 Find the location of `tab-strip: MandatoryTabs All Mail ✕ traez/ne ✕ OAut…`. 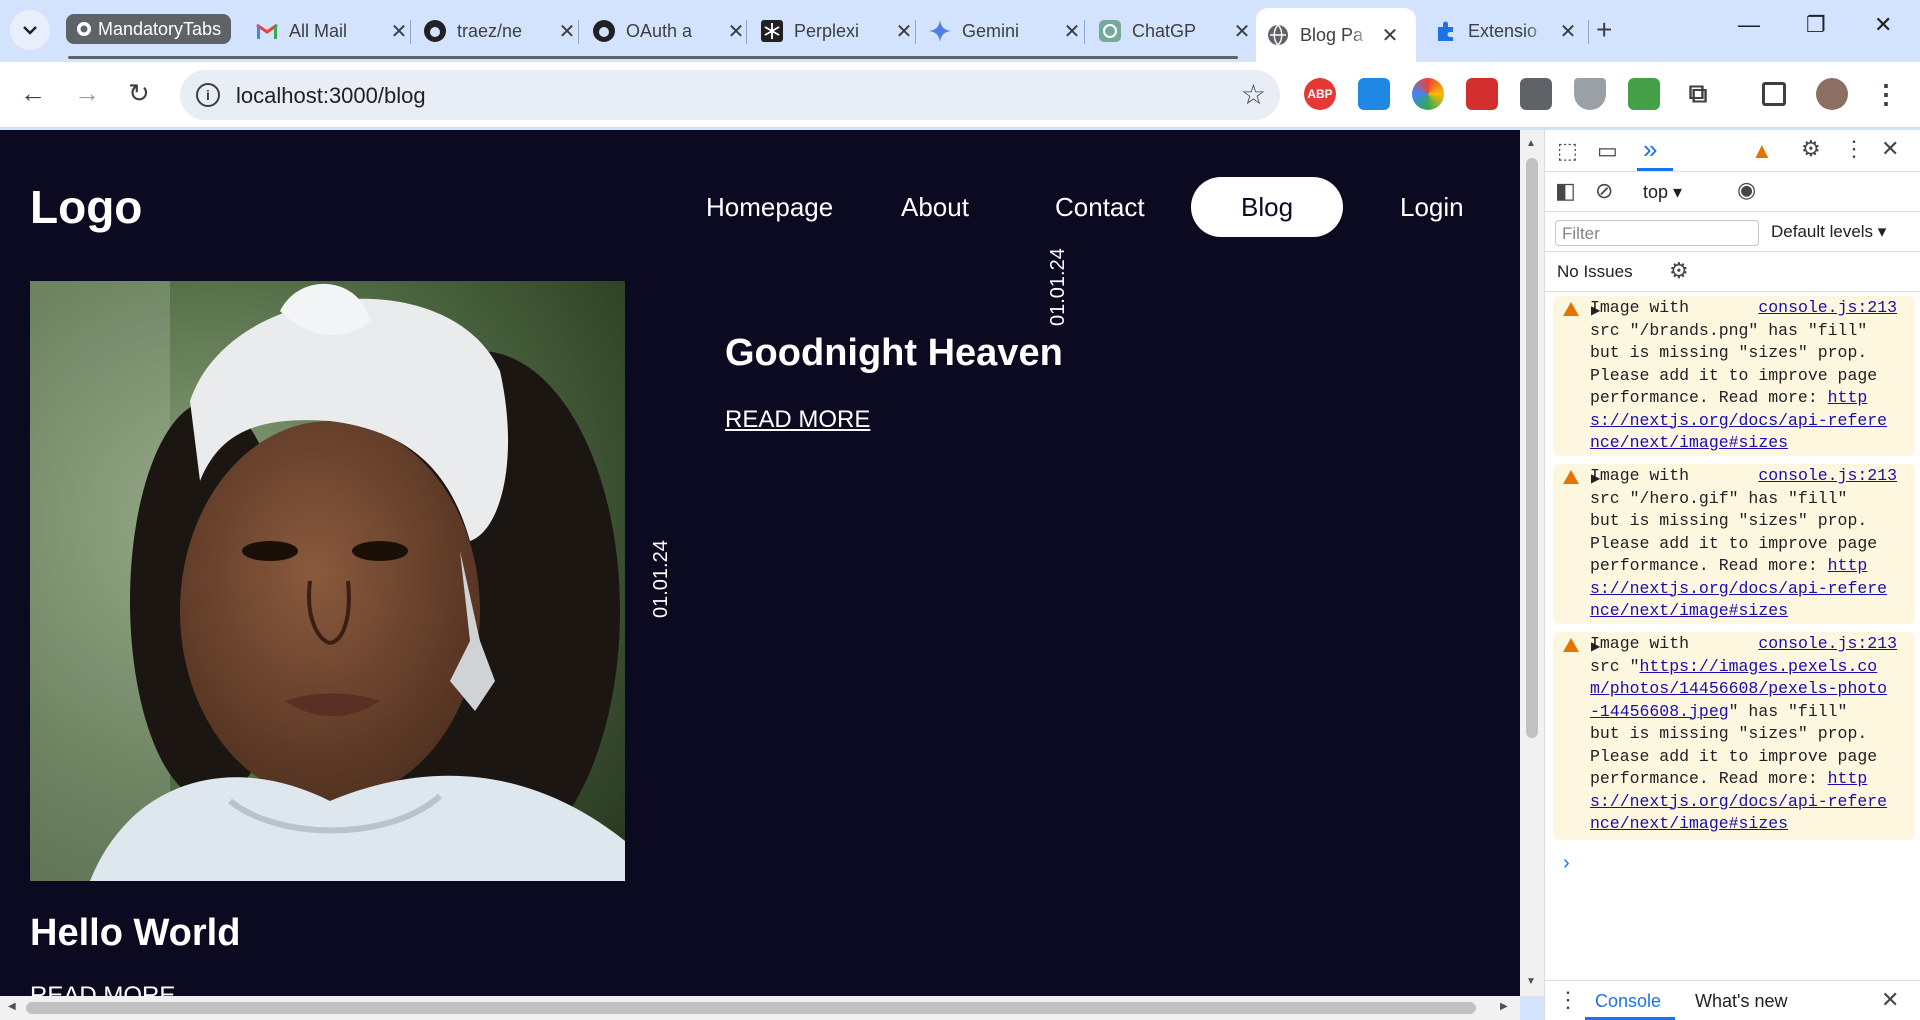

tab-strip: MandatoryTabs All Mail ✕ traez/ne ✕ OAut… is located at coordinates (960, 31).